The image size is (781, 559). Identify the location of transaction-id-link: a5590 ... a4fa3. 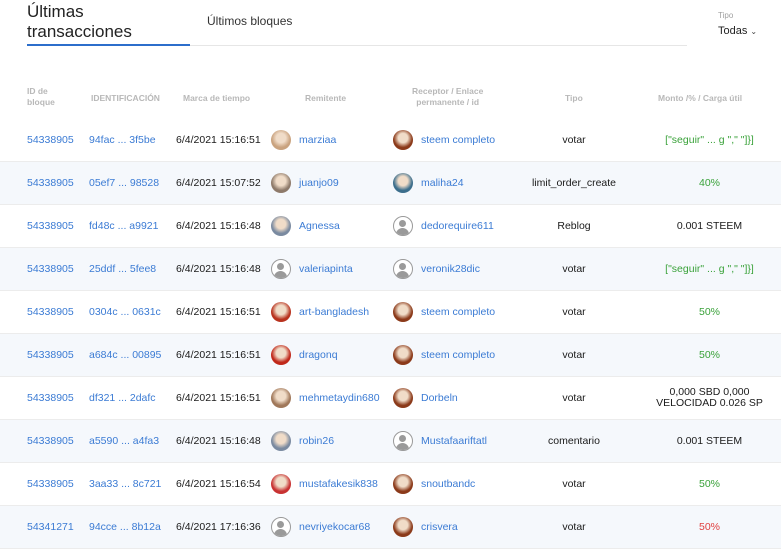
(124, 441).